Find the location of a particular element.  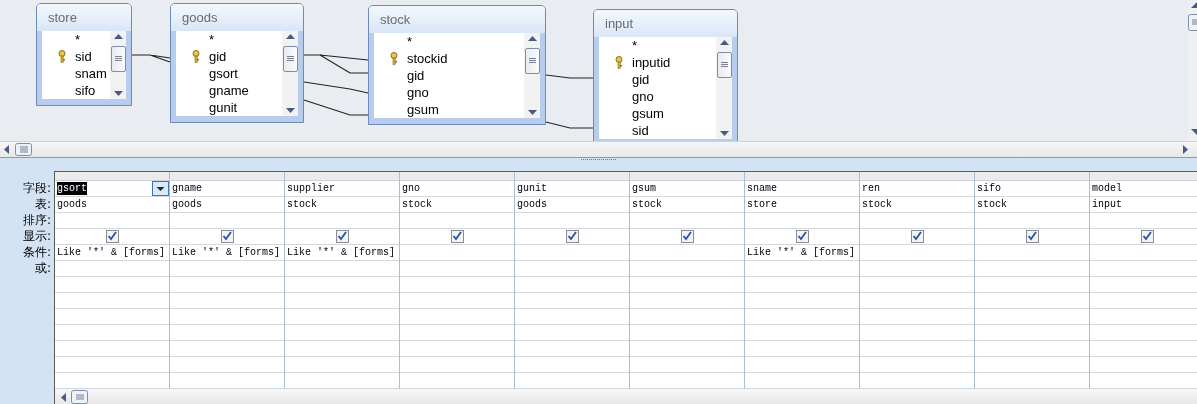

table-cell: input is located at coordinates (1143, 205).